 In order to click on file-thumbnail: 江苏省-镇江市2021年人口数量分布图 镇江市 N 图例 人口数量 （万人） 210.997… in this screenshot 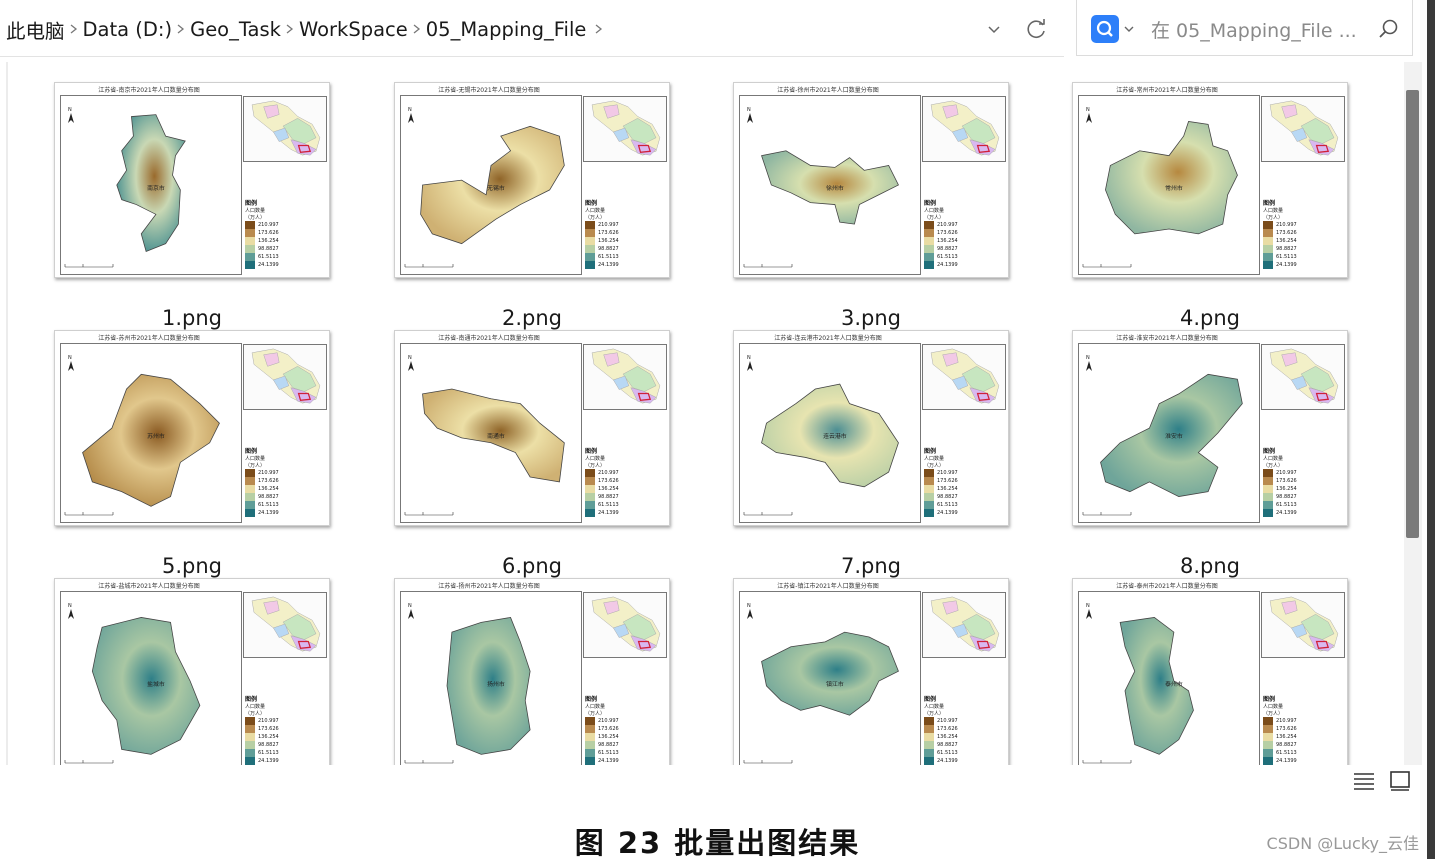, I will do `click(871, 671)`.